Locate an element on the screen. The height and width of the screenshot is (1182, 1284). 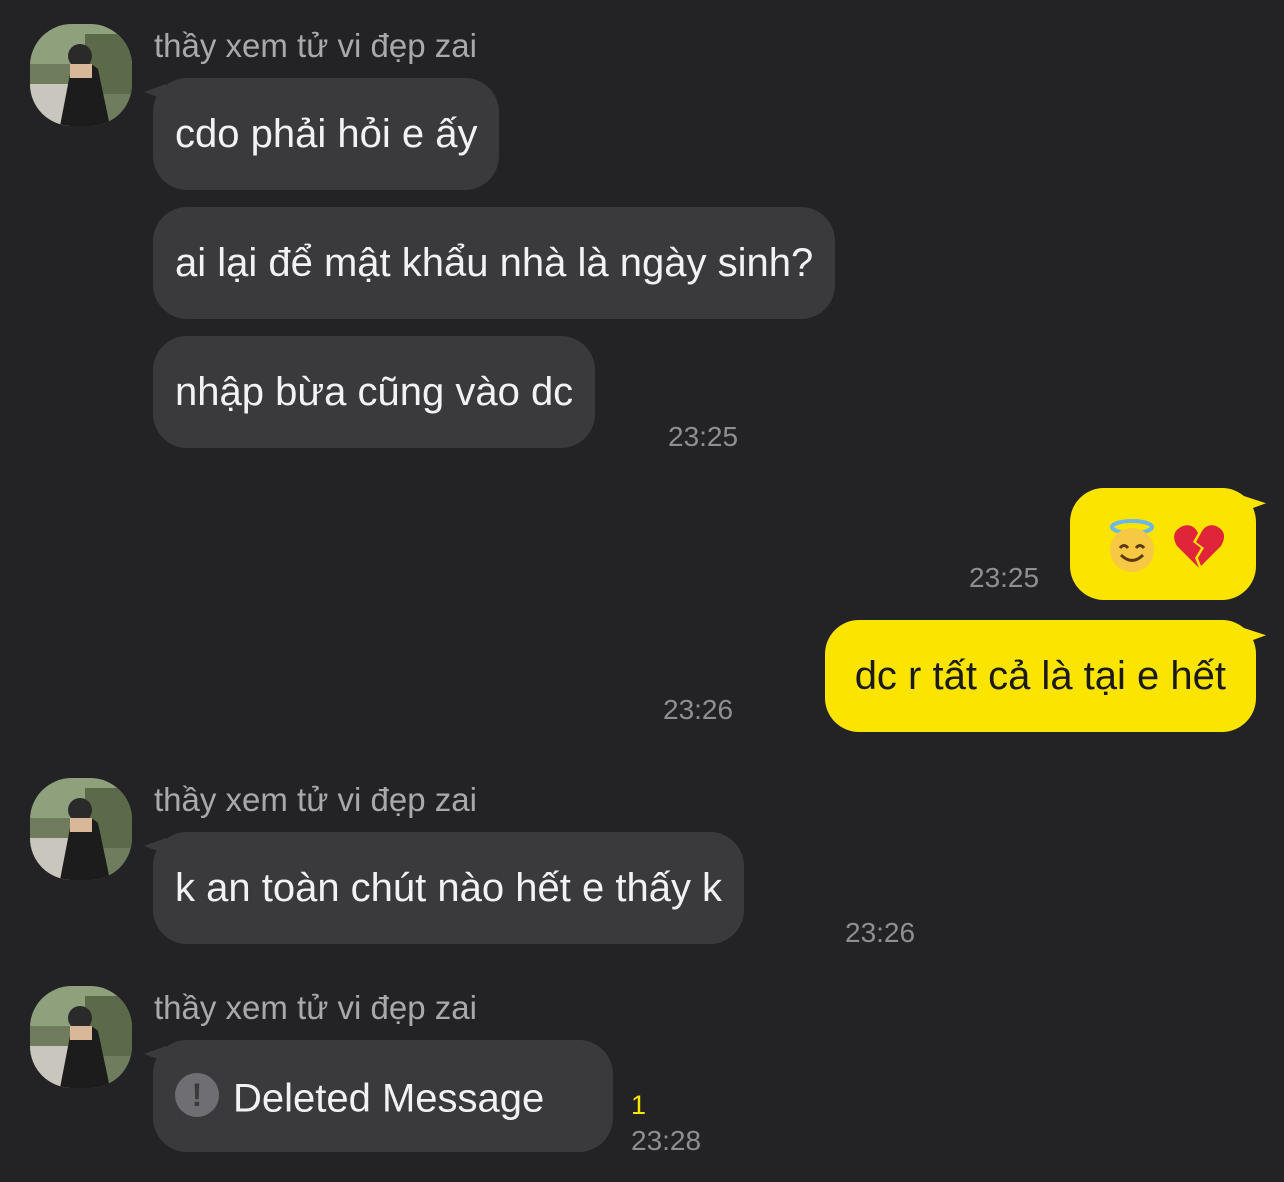
broken-heart-icon is located at coordinates (1199, 547).